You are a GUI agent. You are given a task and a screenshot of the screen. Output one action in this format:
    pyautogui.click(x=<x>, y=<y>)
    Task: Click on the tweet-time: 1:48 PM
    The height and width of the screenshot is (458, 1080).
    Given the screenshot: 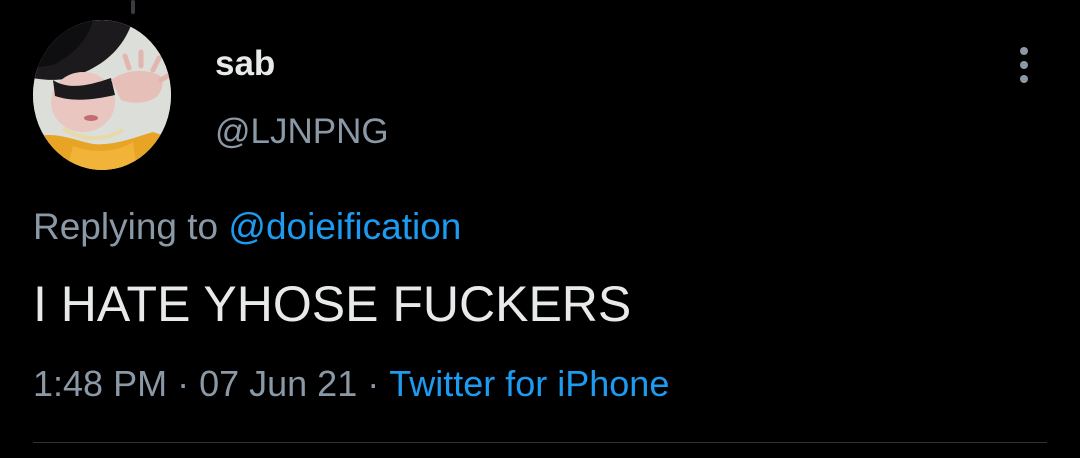 What is the action you would take?
    pyautogui.click(x=100, y=383)
    